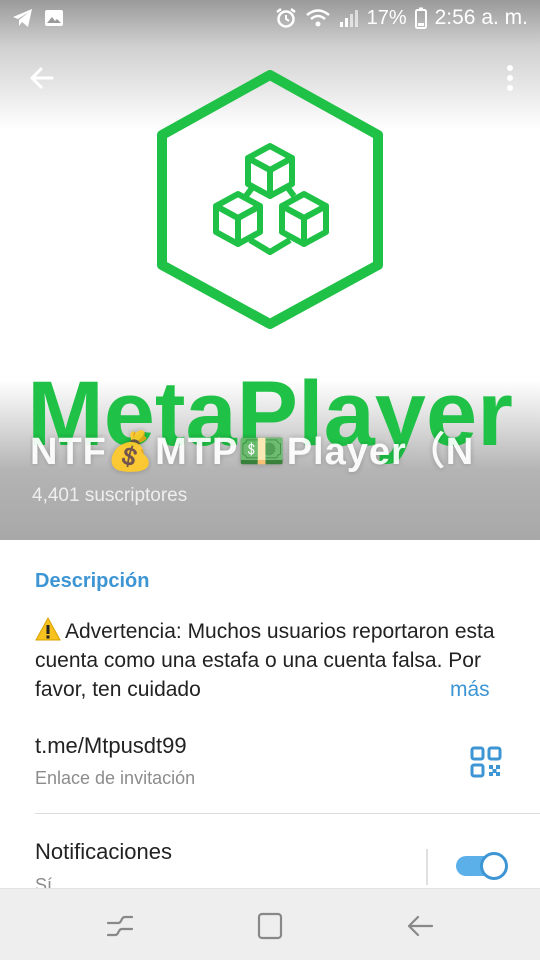 Image resolution: width=540 pixels, height=960 pixels. I want to click on more-options-icon, so click(510, 78).